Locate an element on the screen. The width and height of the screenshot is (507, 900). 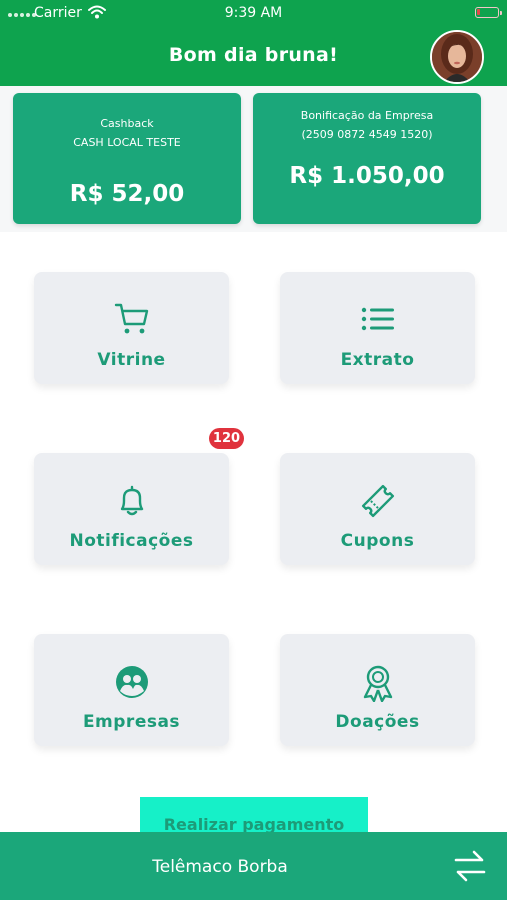
footer-bar: Telêmaco Borba is located at coordinates (253, 866).